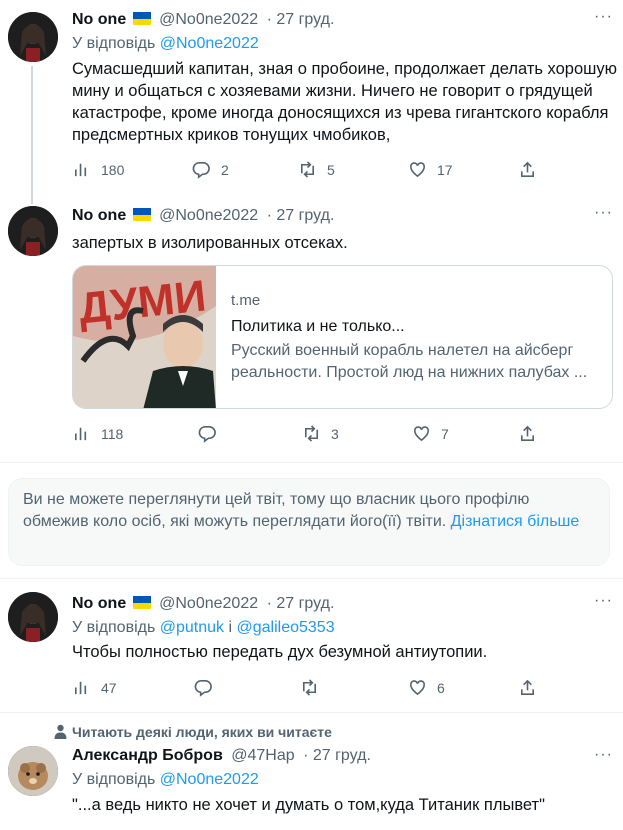 The image size is (623, 830). What do you see at coordinates (445, 169) in the screenshot?
I see `like-count: 17` at bounding box center [445, 169].